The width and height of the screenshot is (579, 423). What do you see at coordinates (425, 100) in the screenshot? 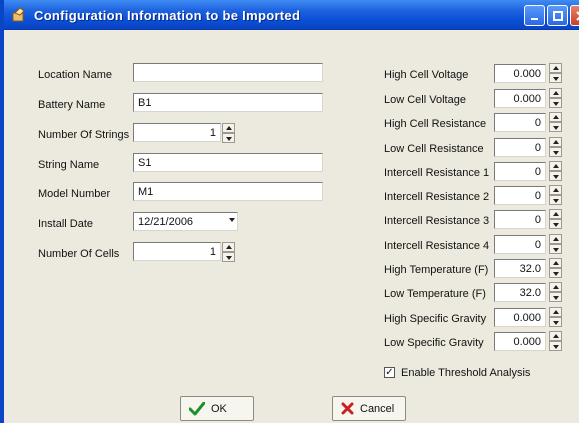
I see `threshold-label: Low Cell Voltage` at bounding box center [425, 100].